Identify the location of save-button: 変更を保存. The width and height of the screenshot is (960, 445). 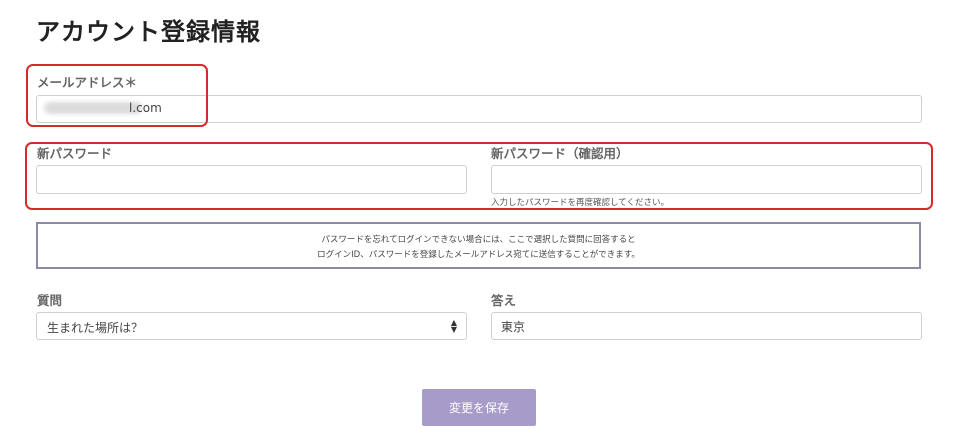
(479, 407).